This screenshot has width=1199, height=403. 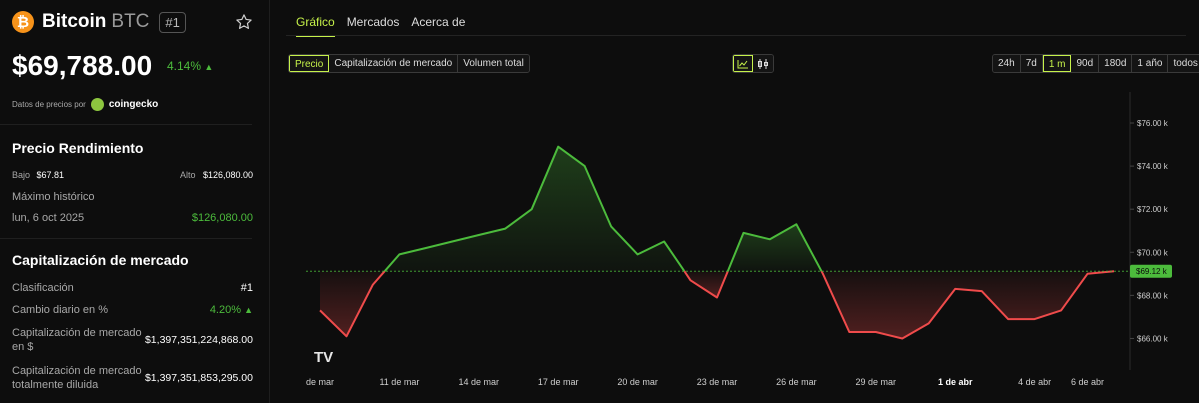 I want to click on tradingview-logo-icon: TV, so click(x=323, y=357).